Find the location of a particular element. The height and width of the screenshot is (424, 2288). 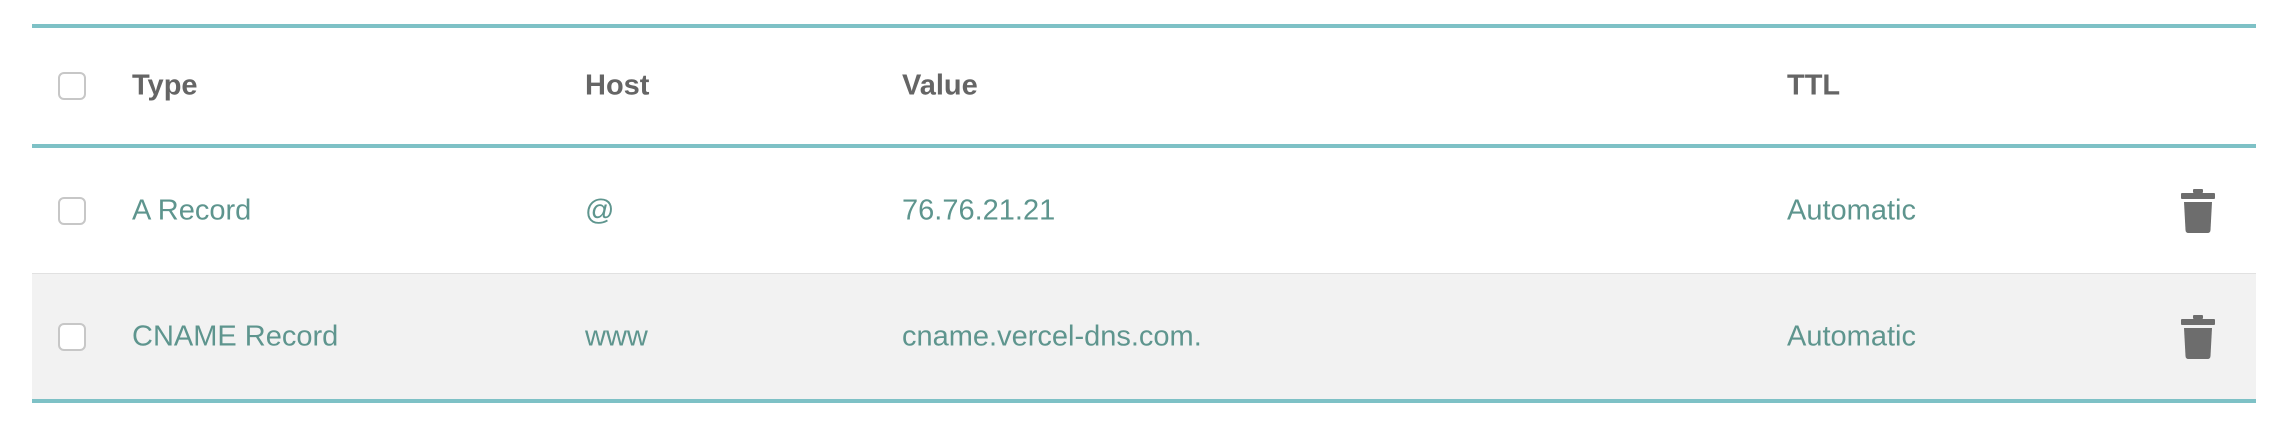

select-all-checkbox is located at coordinates (72, 86).